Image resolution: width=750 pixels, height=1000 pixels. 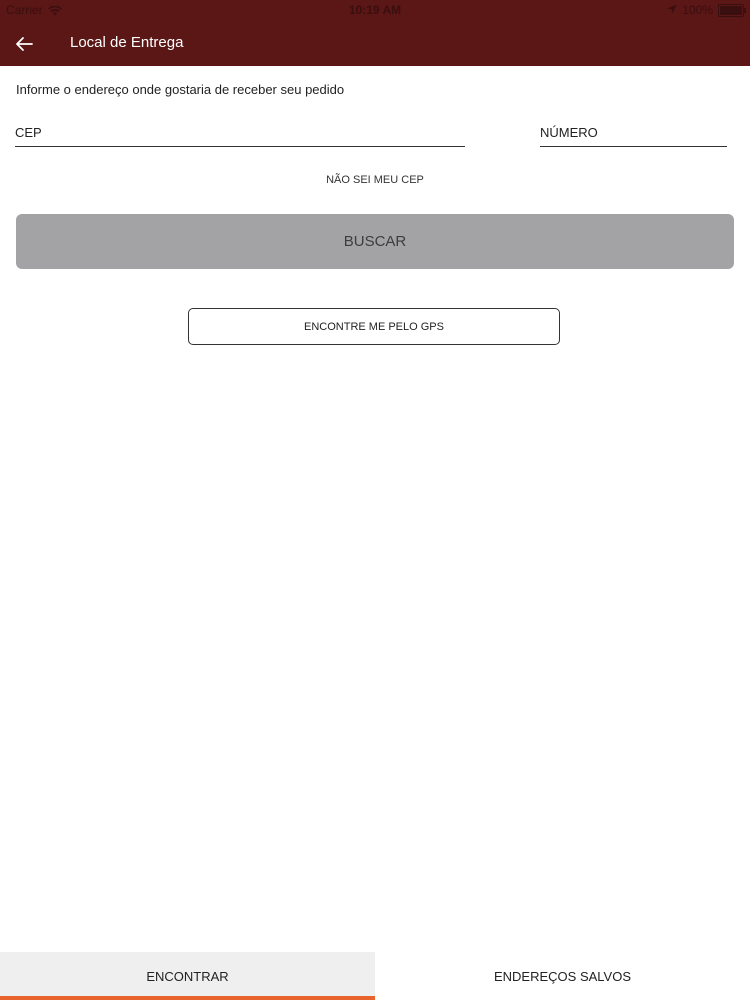 I want to click on status-bar: Carrier 10:19 AM 100%, so click(x=375, y=11).